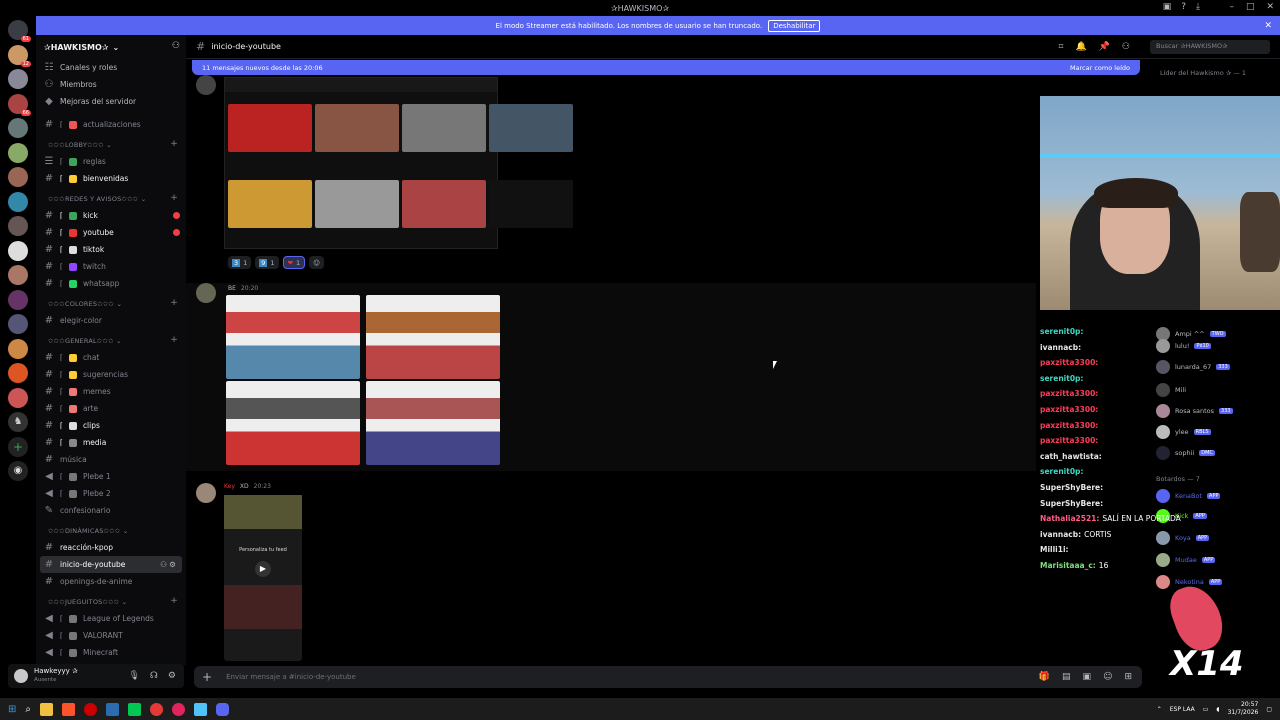 The height and width of the screenshot is (720, 1280). What do you see at coordinates (1198, 7) in the screenshot?
I see `download-icon: ⤓` at bounding box center [1198, 7].